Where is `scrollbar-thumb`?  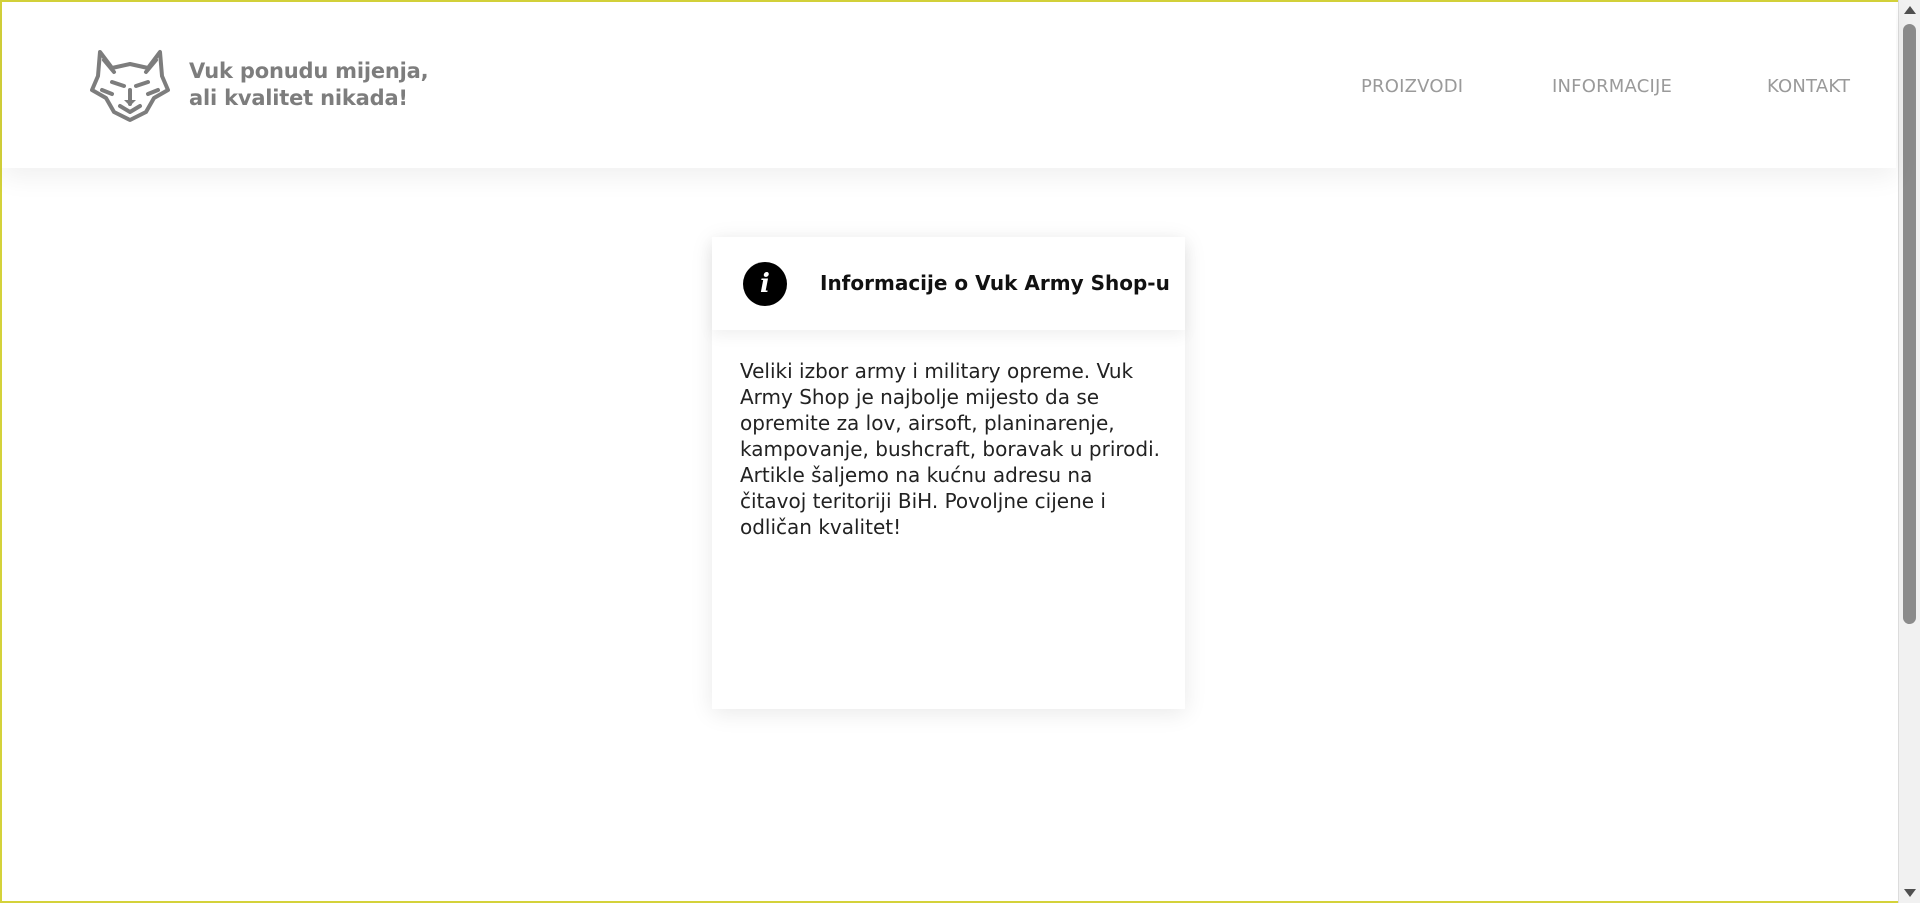 scrollbar-thumb is located at coordinates (1909, 324).